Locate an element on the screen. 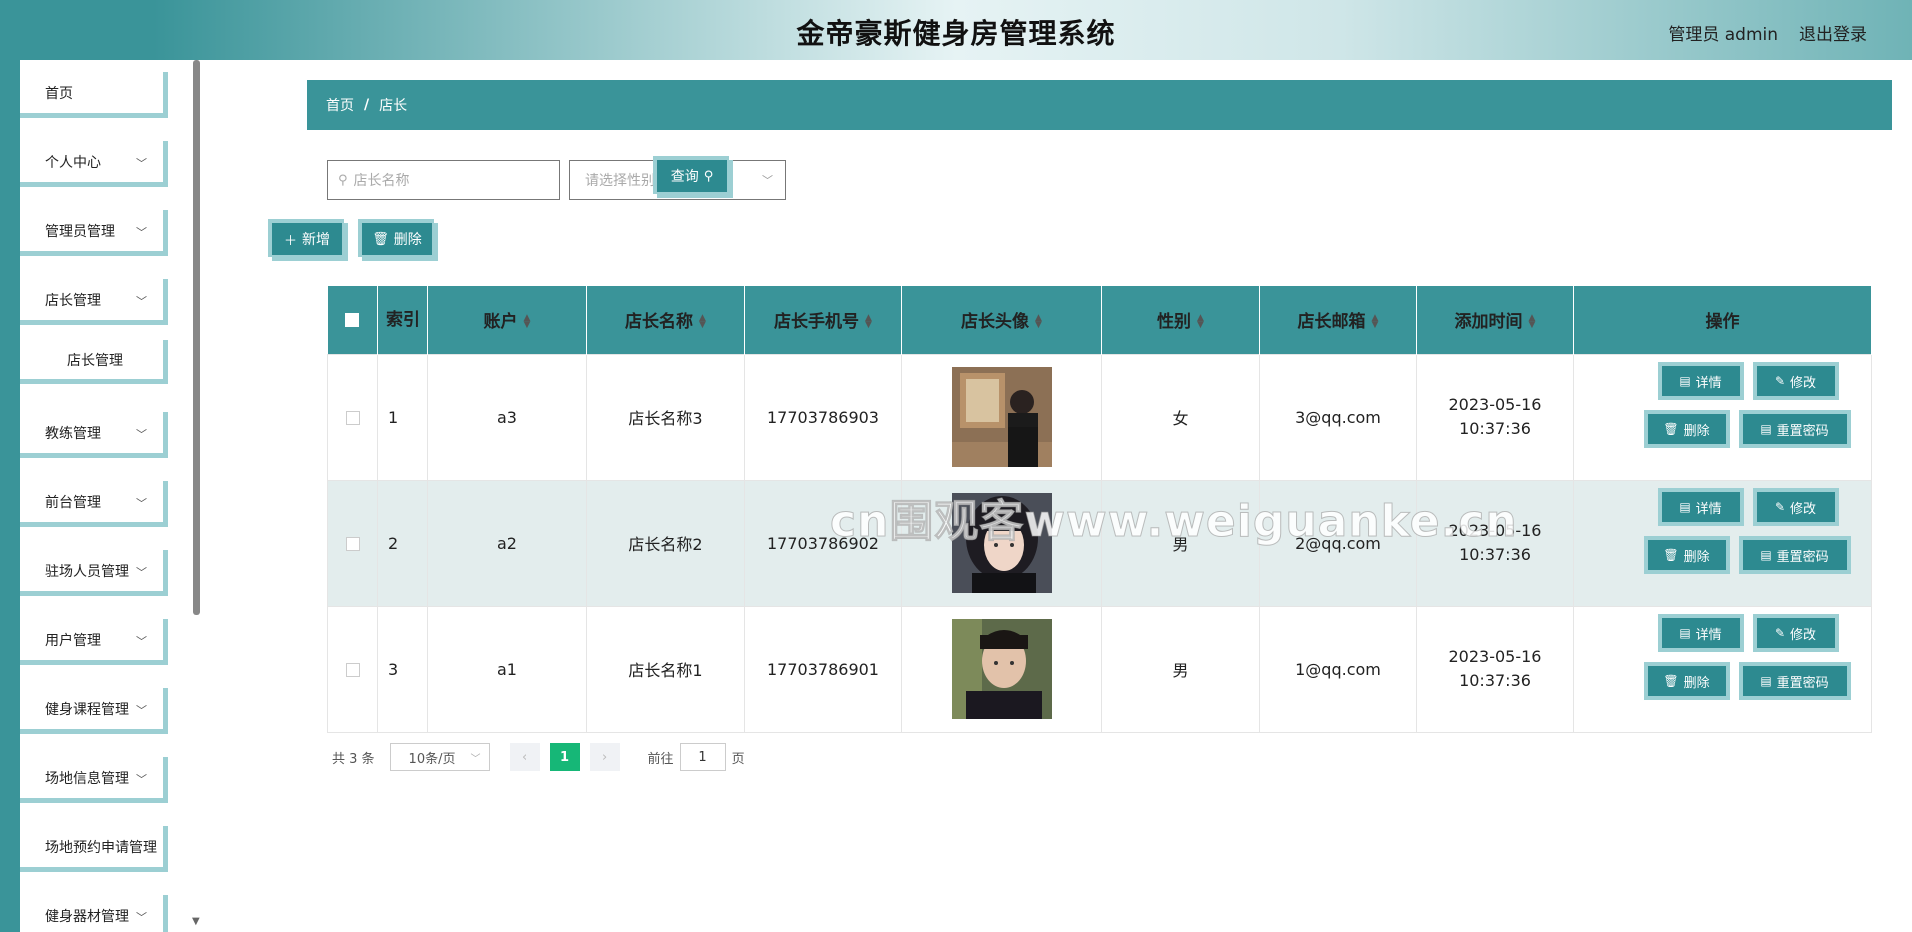  delete-label: 删除 is located at coordinates (407, 240).